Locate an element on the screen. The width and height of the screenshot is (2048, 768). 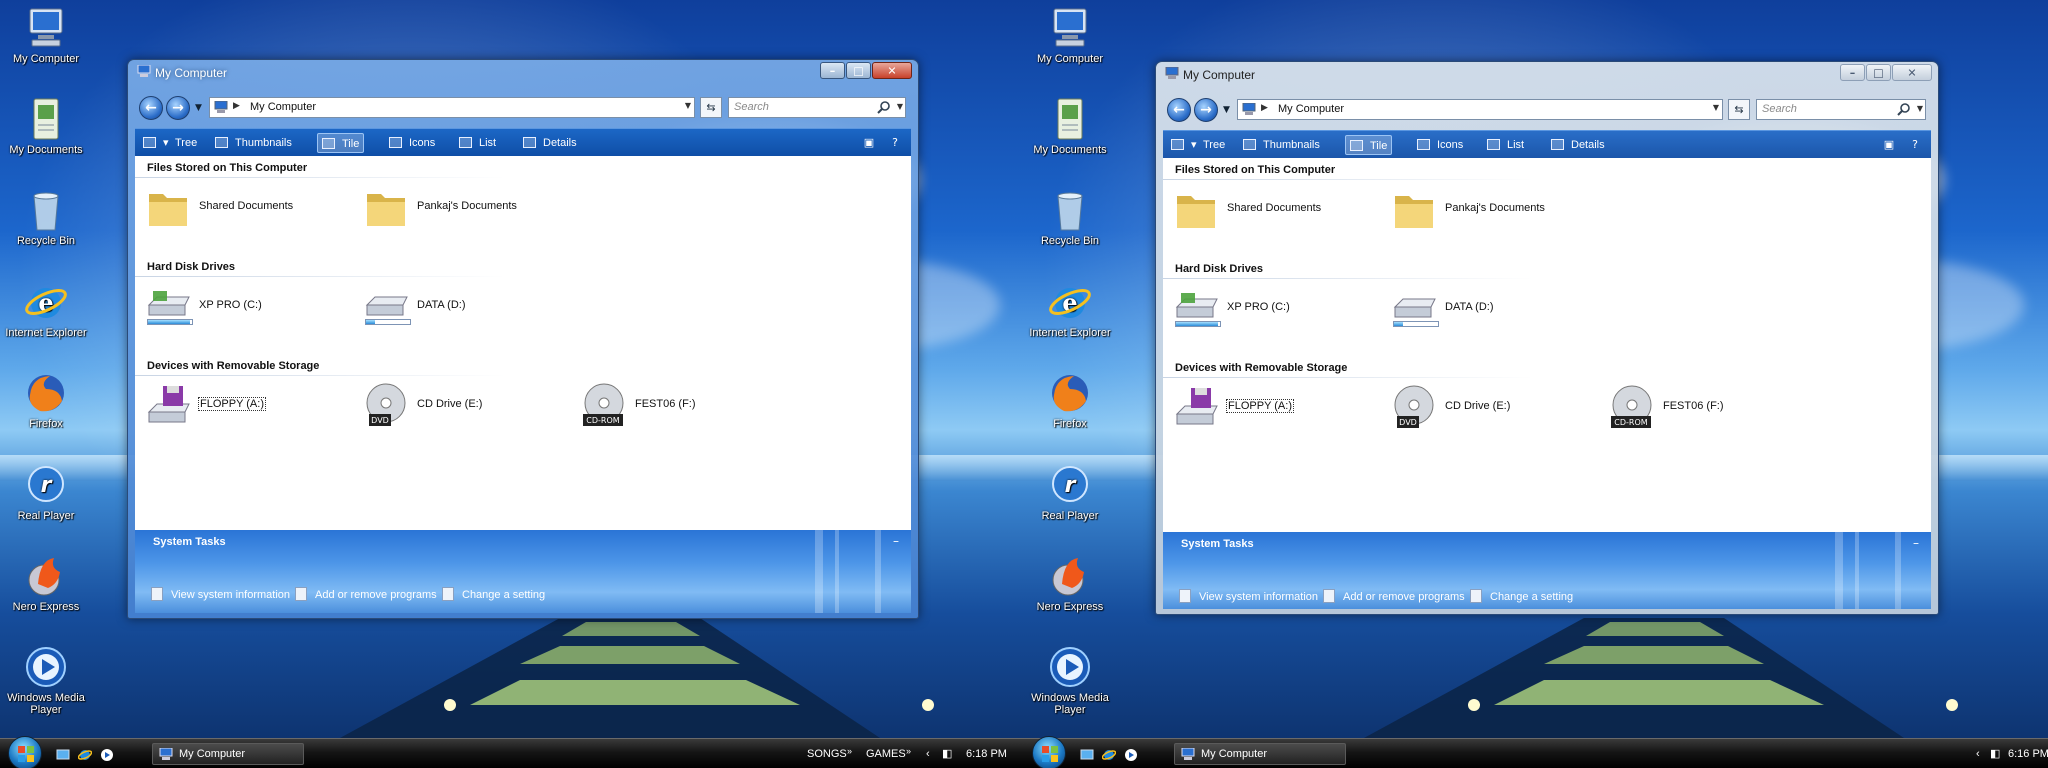
item-cdrom-f: CD-ROM FEST06 (F:) is located at coordinates (686, 407).